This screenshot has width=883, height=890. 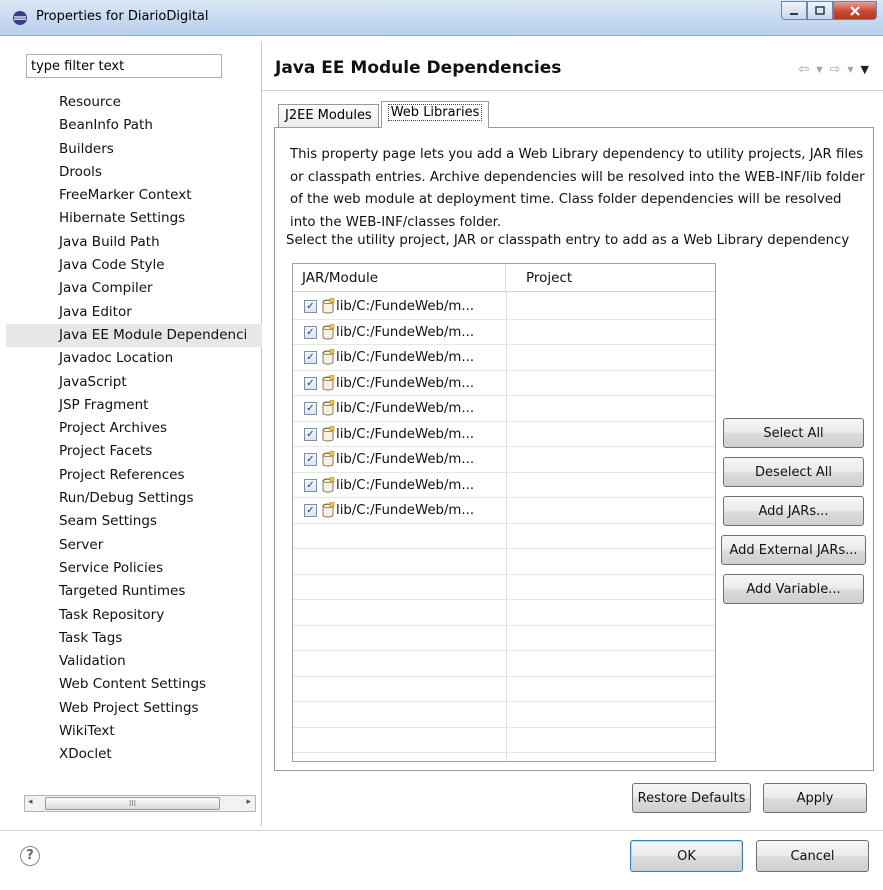 I want to click on window-controls, so click(x=829, y=11).